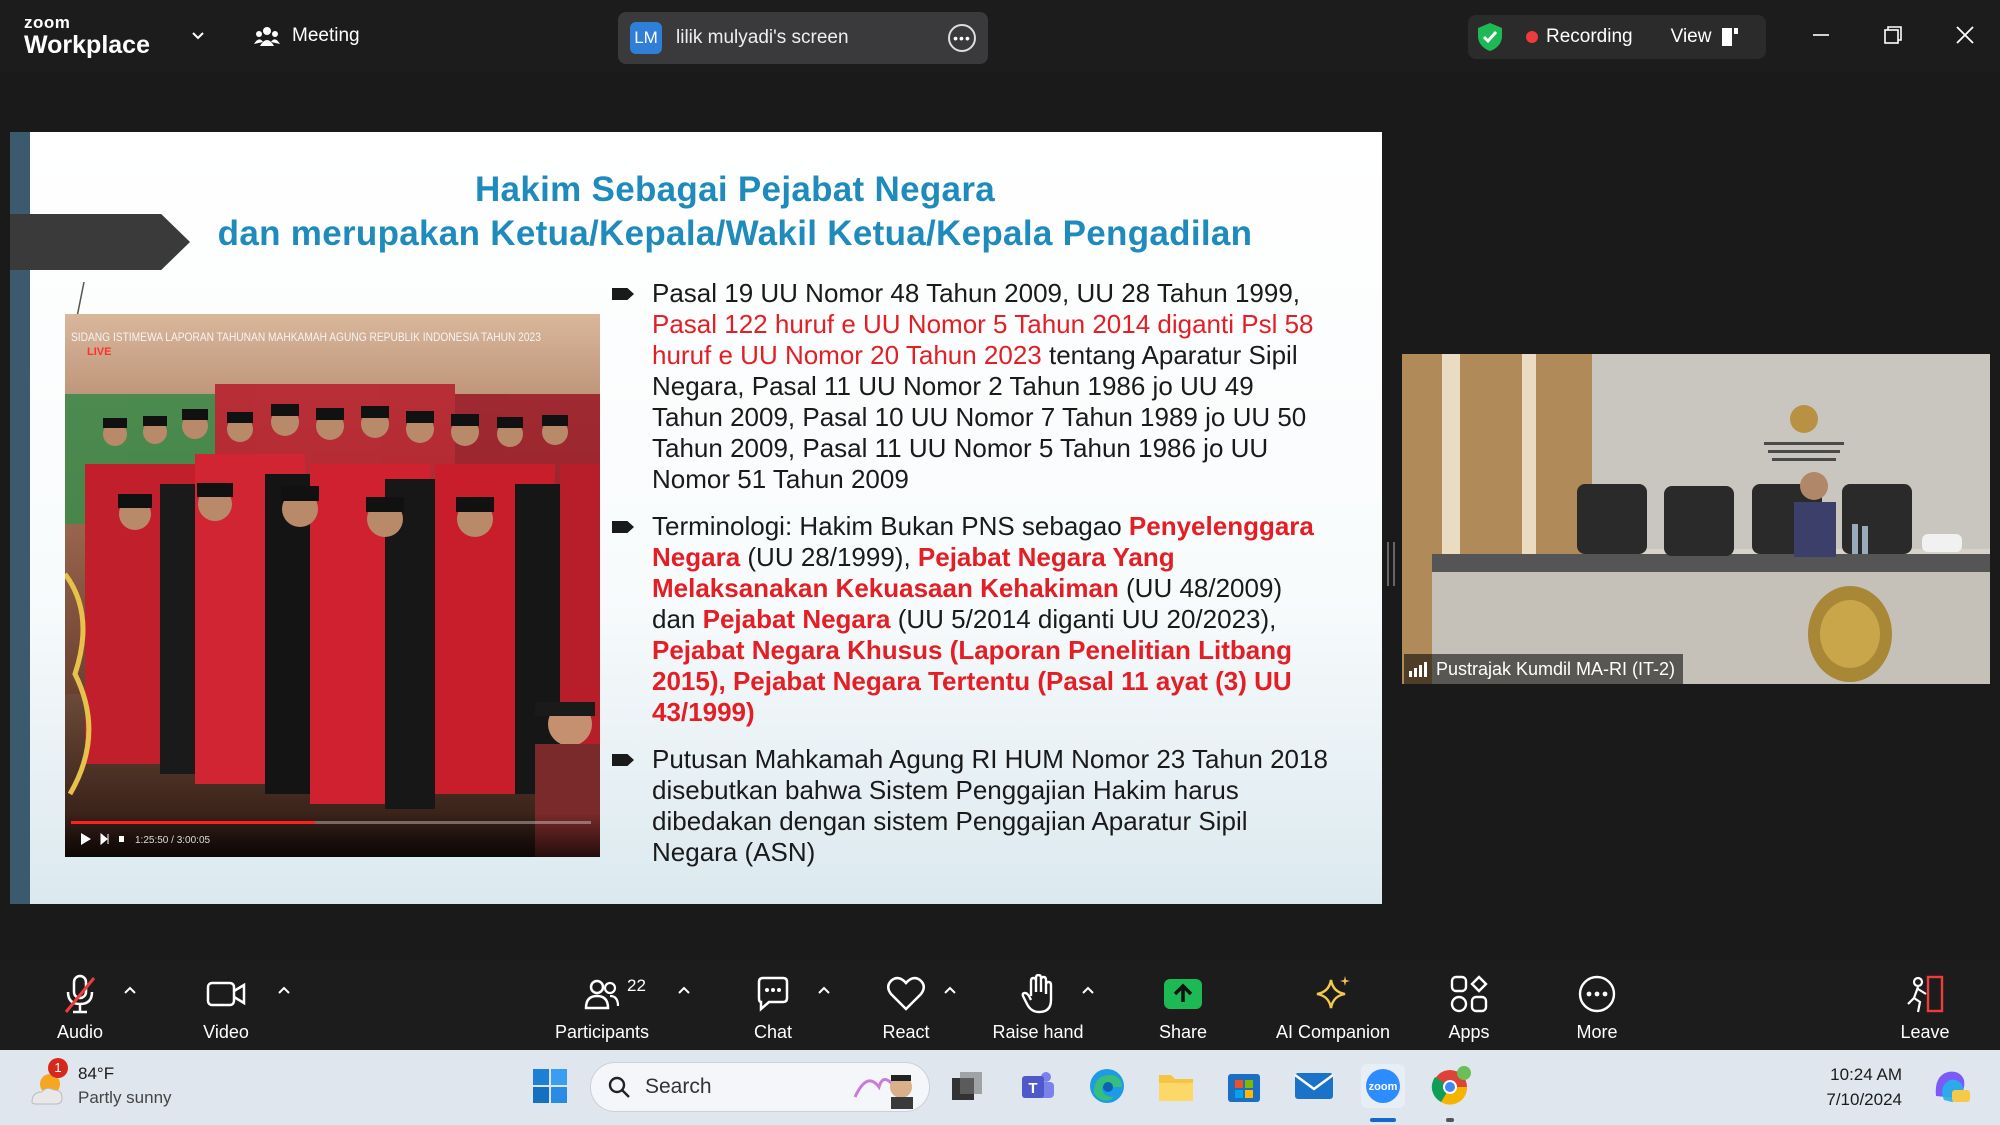 The width and height of the screenshot is (2000, 1125). What do you see at coordinates (96, 1073) in the screenshot?
I see `weather-temp: 84°F` at bounding box center [96, 1073].